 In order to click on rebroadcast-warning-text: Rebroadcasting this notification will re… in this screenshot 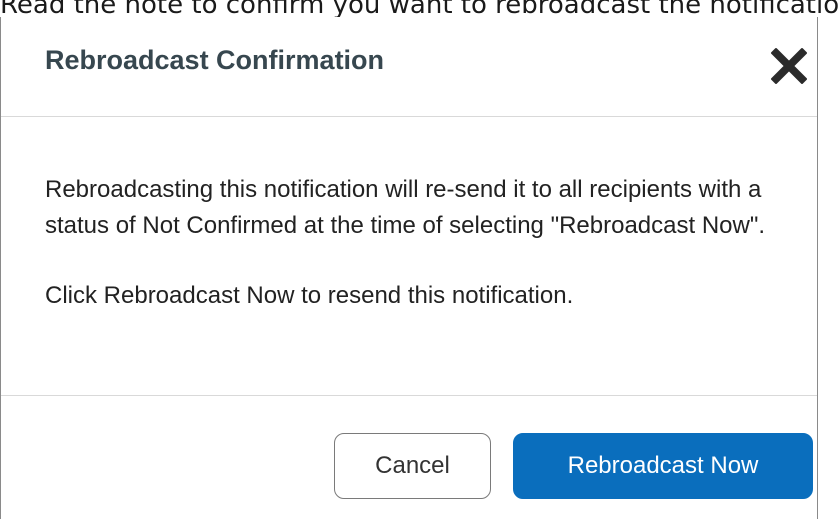, I will do `click(405, 207)`.